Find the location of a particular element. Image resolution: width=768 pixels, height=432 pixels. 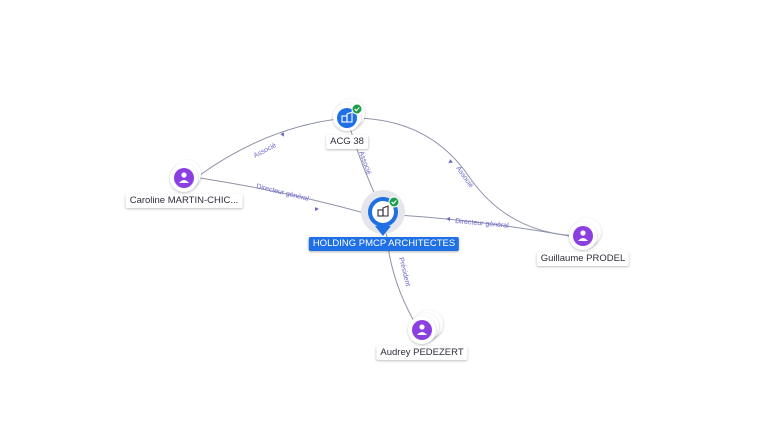

edge-label-audrey-main: Président is located at coordinates (404, 272).